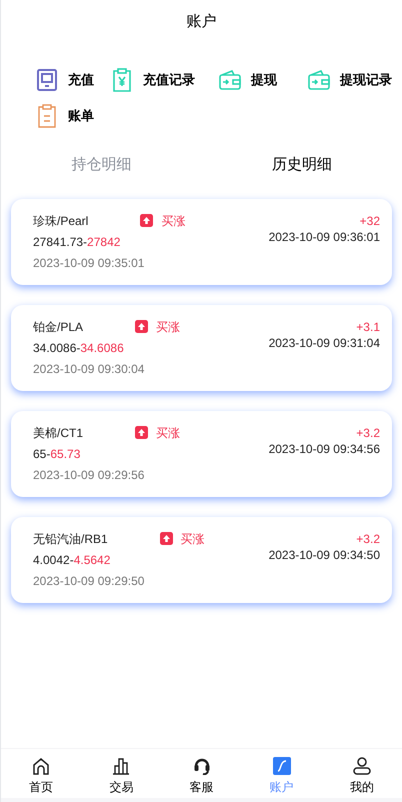  Describe the element at coordinates (57, 454) in the screenshot. I see `price-range: 65-65.73` at that location.